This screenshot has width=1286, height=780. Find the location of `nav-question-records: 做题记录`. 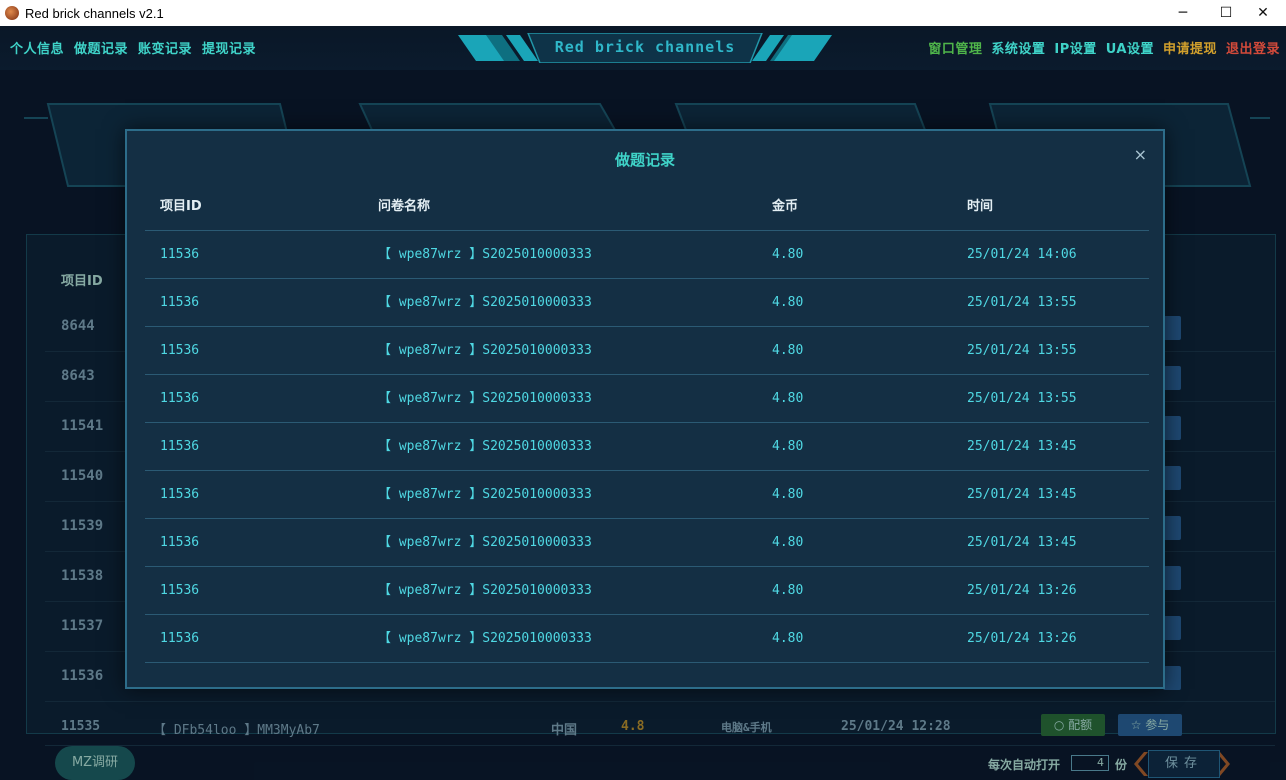

nav-question-records: 做题记录 is located at coordinates (101, 47).